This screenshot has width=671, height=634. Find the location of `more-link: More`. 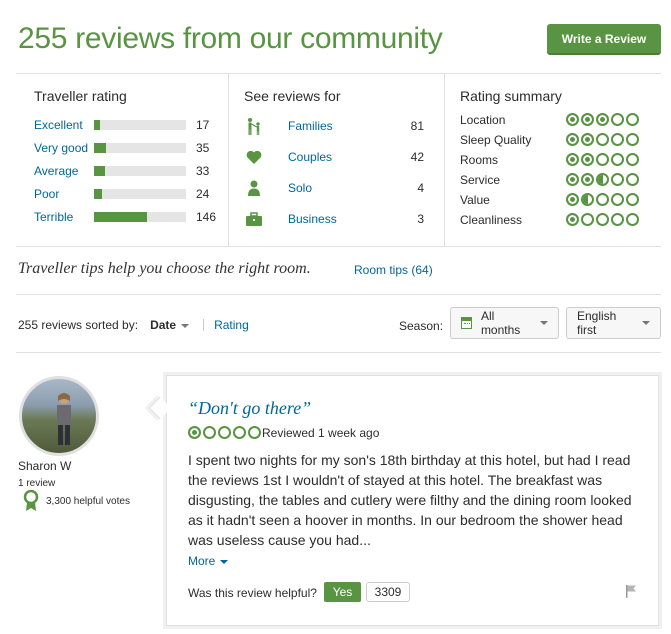

more-link: More is located at coordinates (208, 561).